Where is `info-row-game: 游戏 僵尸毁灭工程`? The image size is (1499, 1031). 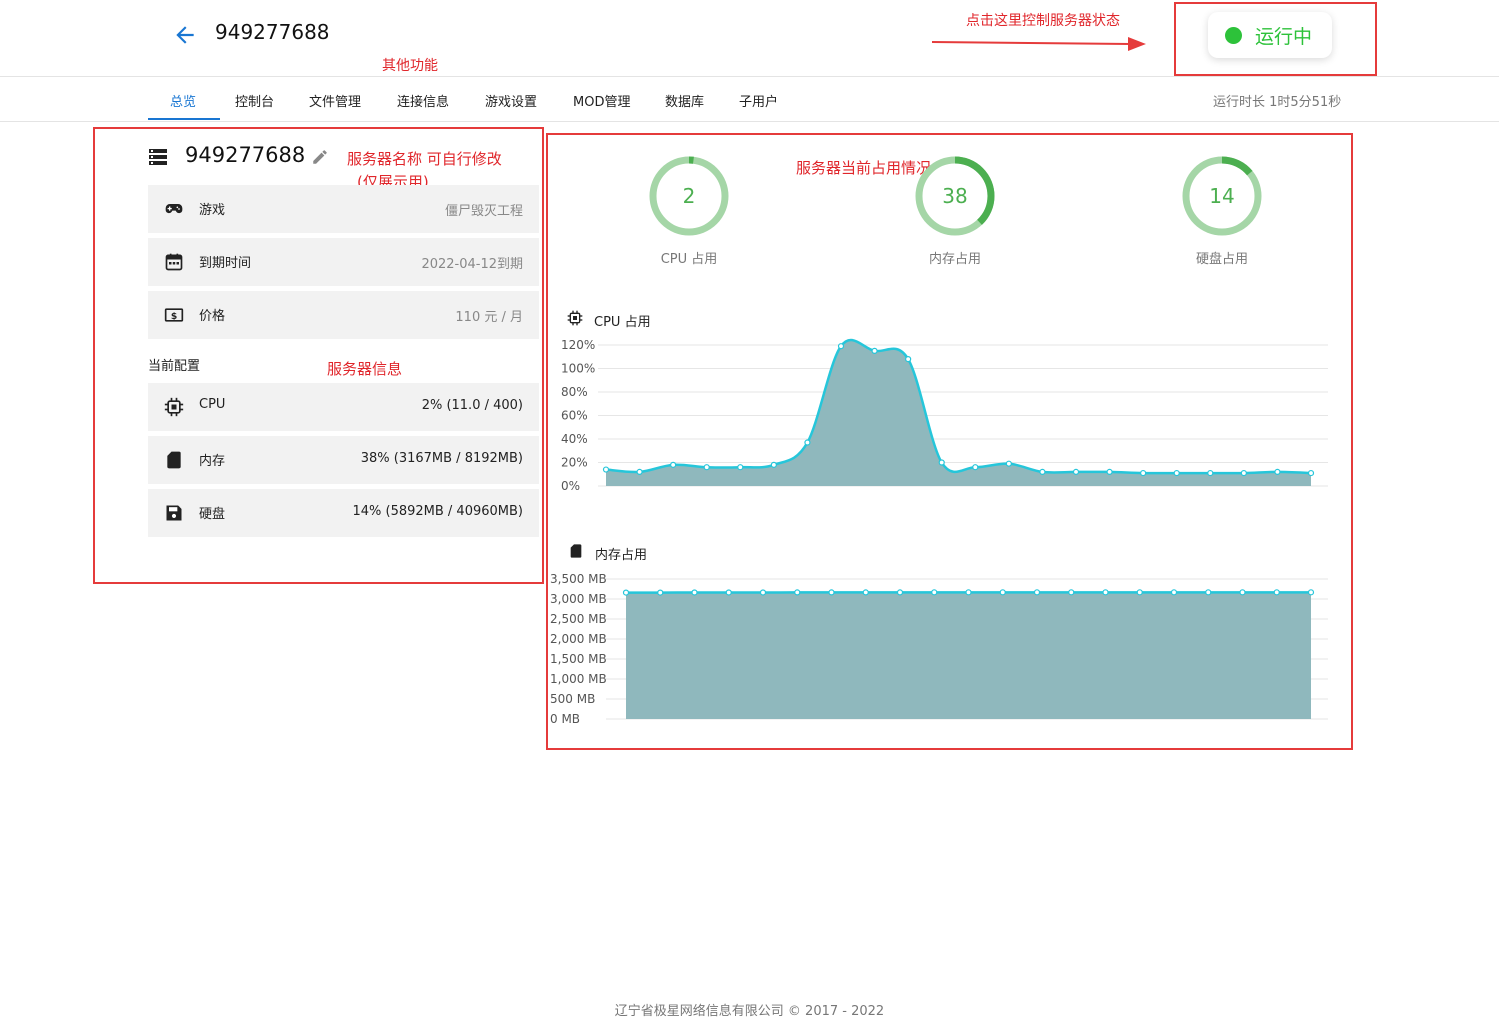 info-row-game: 游戏 僵尸毁灭工程 is located at coordinates (343, 209).